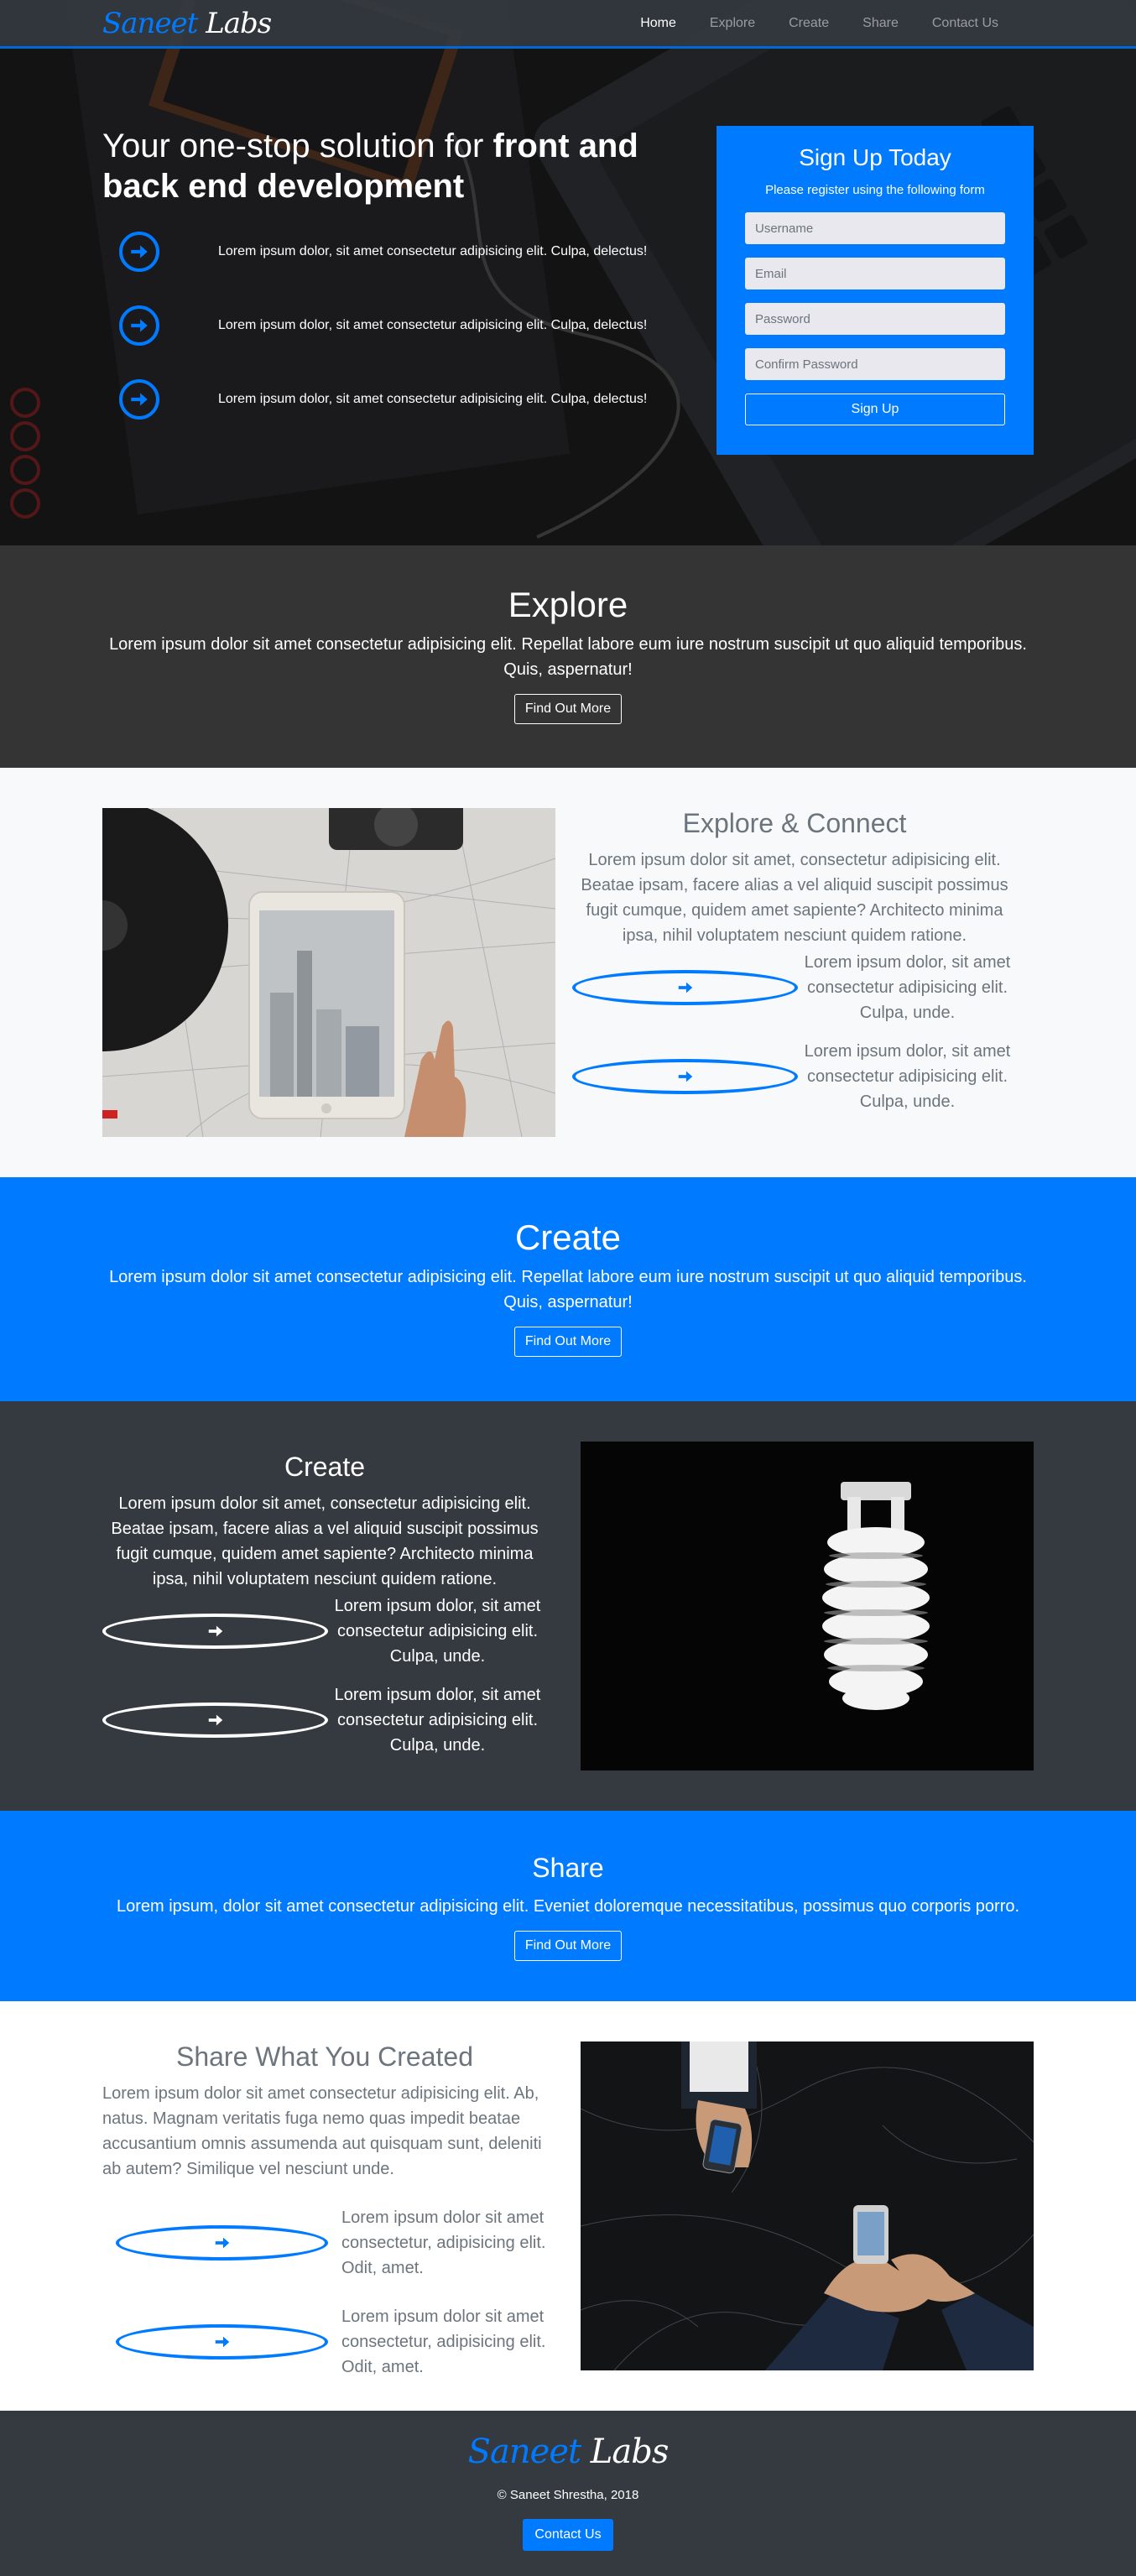 Image resolution: width=1136 pixels, height=2576 pixels. What do you see at coordinates (568, 1342) in the screenshot?
I see `create-find-out-more-button: Find Out More` at bounding box center [568, 1342].